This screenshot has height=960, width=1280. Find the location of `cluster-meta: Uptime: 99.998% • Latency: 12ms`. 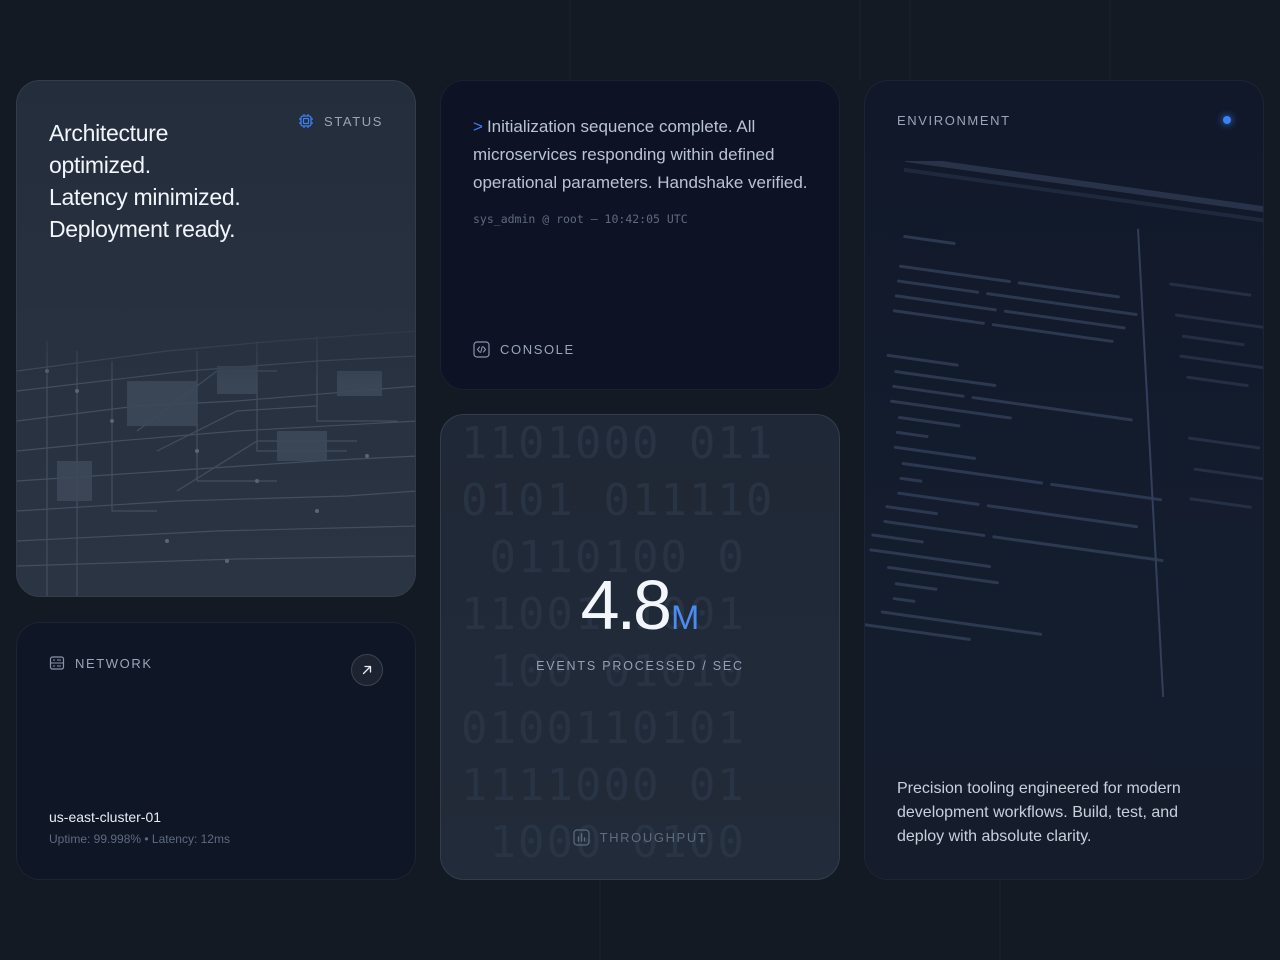

cluster-meta: Uptime: 99.998% • Latency: 12ms is located at coordinates (139, 839).